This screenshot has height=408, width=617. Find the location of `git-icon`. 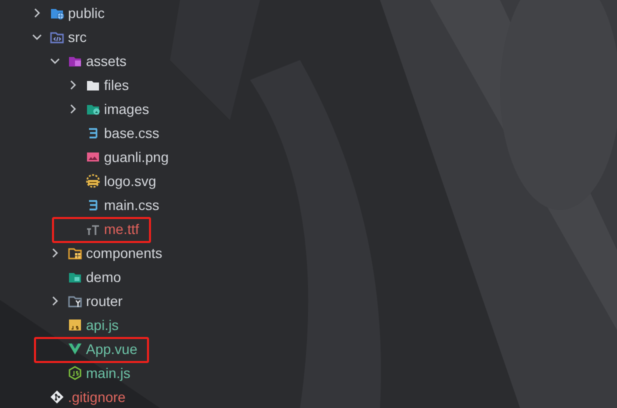

git-icon is located at coordinates (57, 397).